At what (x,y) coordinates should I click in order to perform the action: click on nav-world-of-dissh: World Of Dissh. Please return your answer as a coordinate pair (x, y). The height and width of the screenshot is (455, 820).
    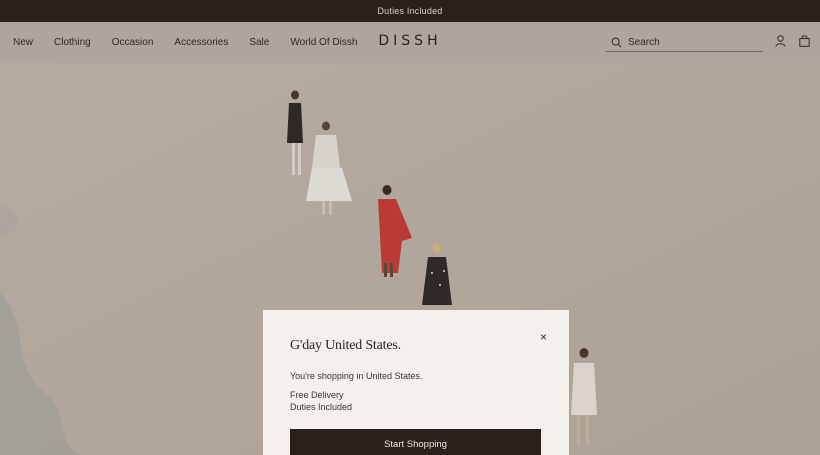
    Looking at the image, I should click on (323, 42).